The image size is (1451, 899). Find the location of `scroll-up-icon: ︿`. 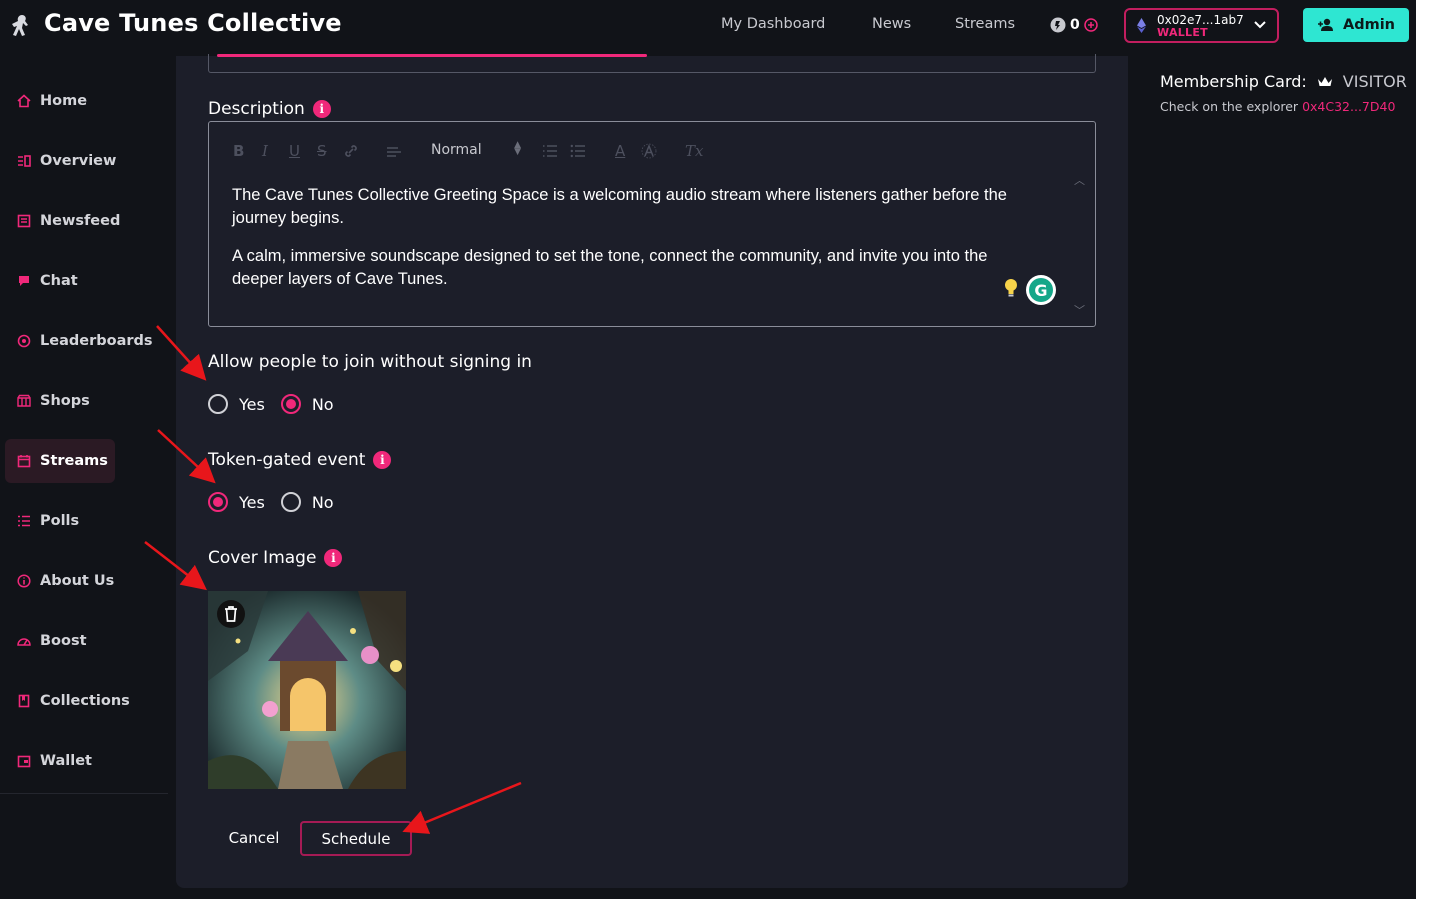

scroll-up-icon: ︿ is located at coordinates (1079, 180).